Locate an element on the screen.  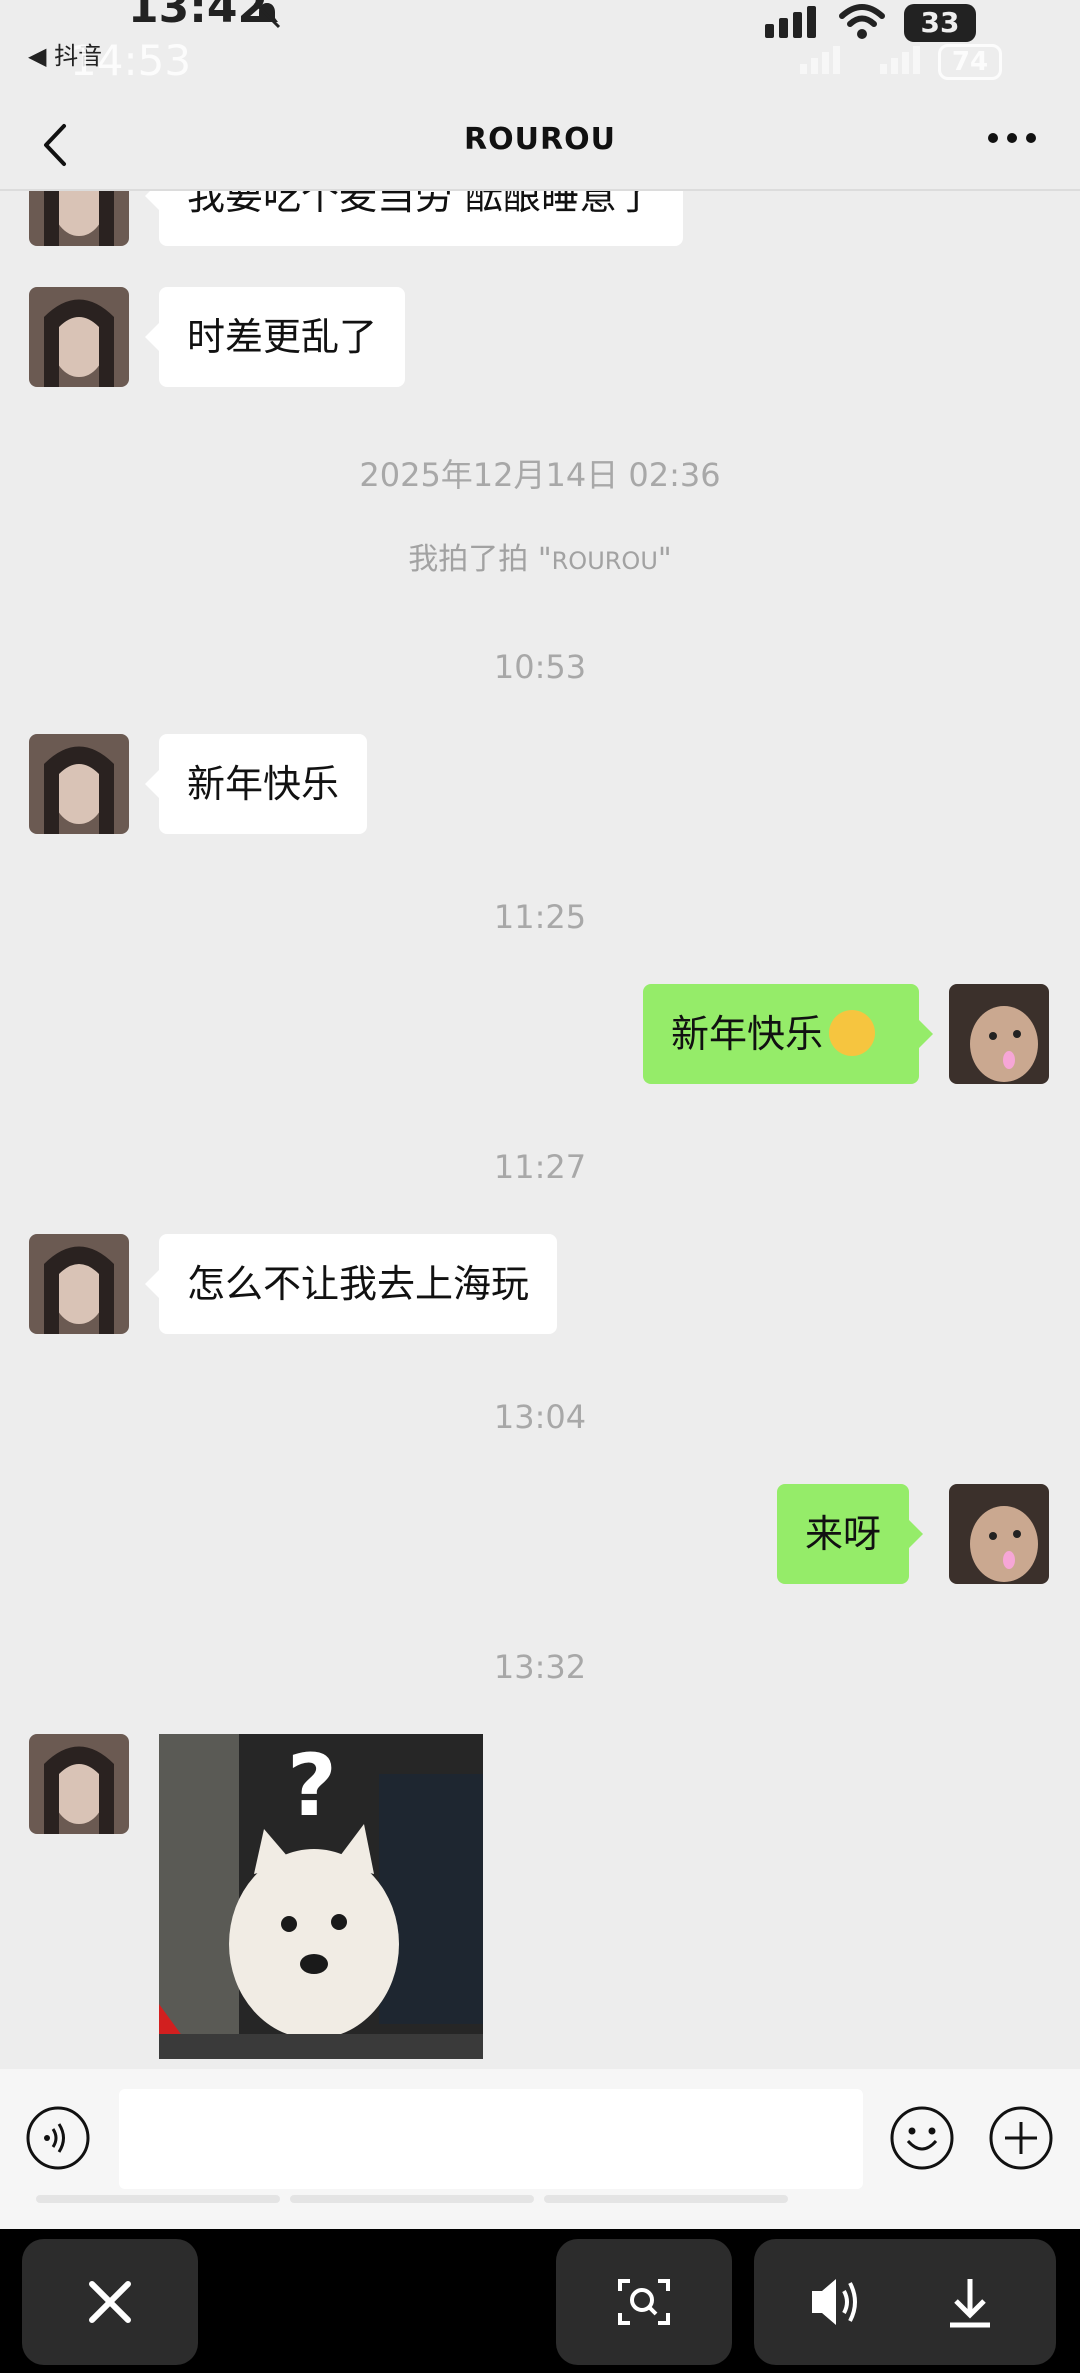
grin-emoji-icon is located at coordinates (852, 1032).